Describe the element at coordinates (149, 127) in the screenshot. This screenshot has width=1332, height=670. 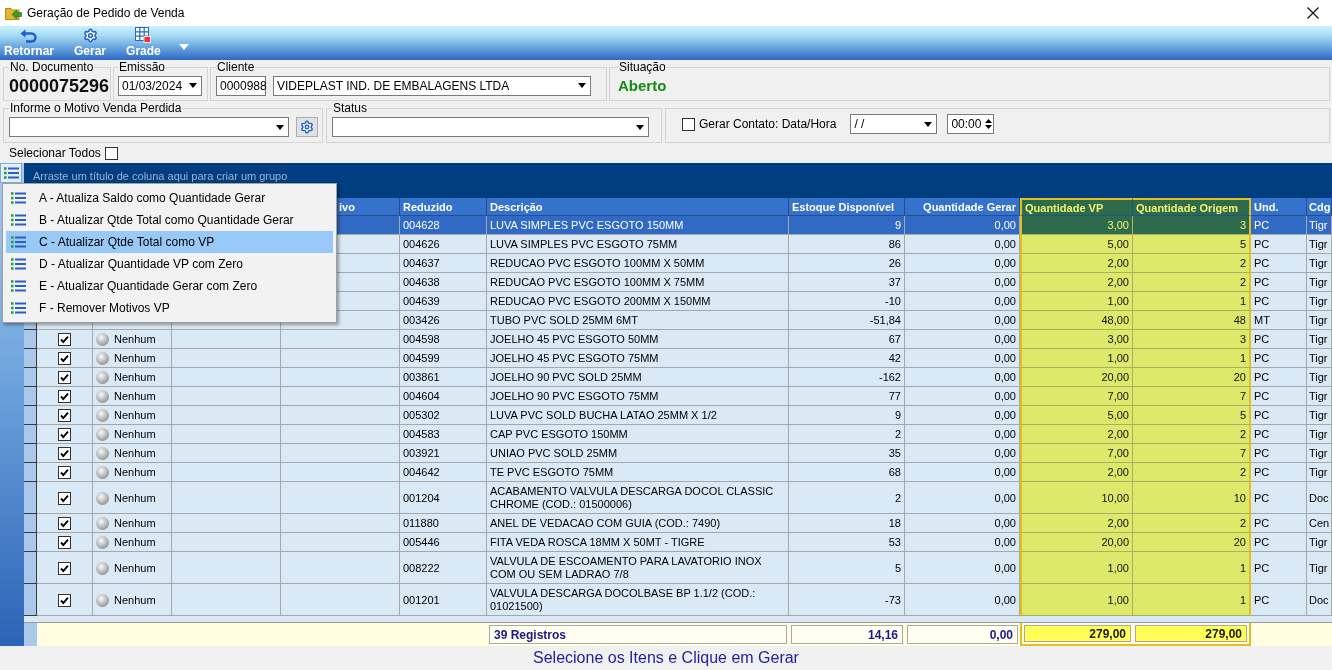
I see `reason-dropdown` at that location.